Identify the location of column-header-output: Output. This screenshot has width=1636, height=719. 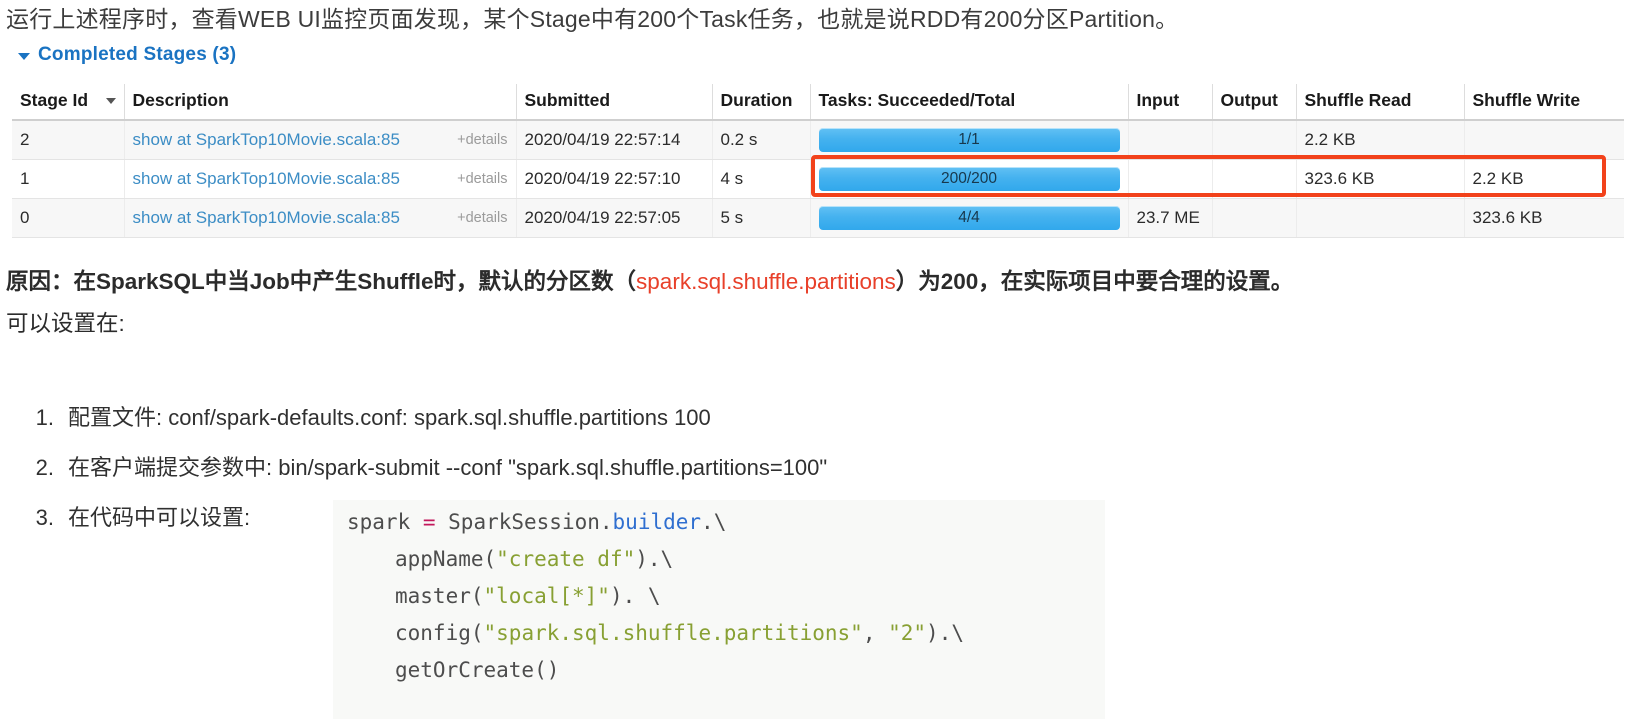
(1254, 102).